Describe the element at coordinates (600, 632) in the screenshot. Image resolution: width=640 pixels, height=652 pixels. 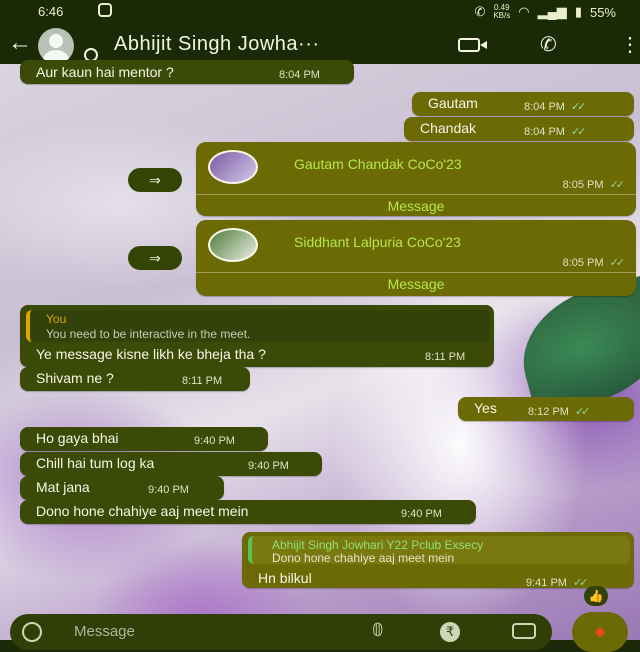
I see `mic-button: ●` at that location.